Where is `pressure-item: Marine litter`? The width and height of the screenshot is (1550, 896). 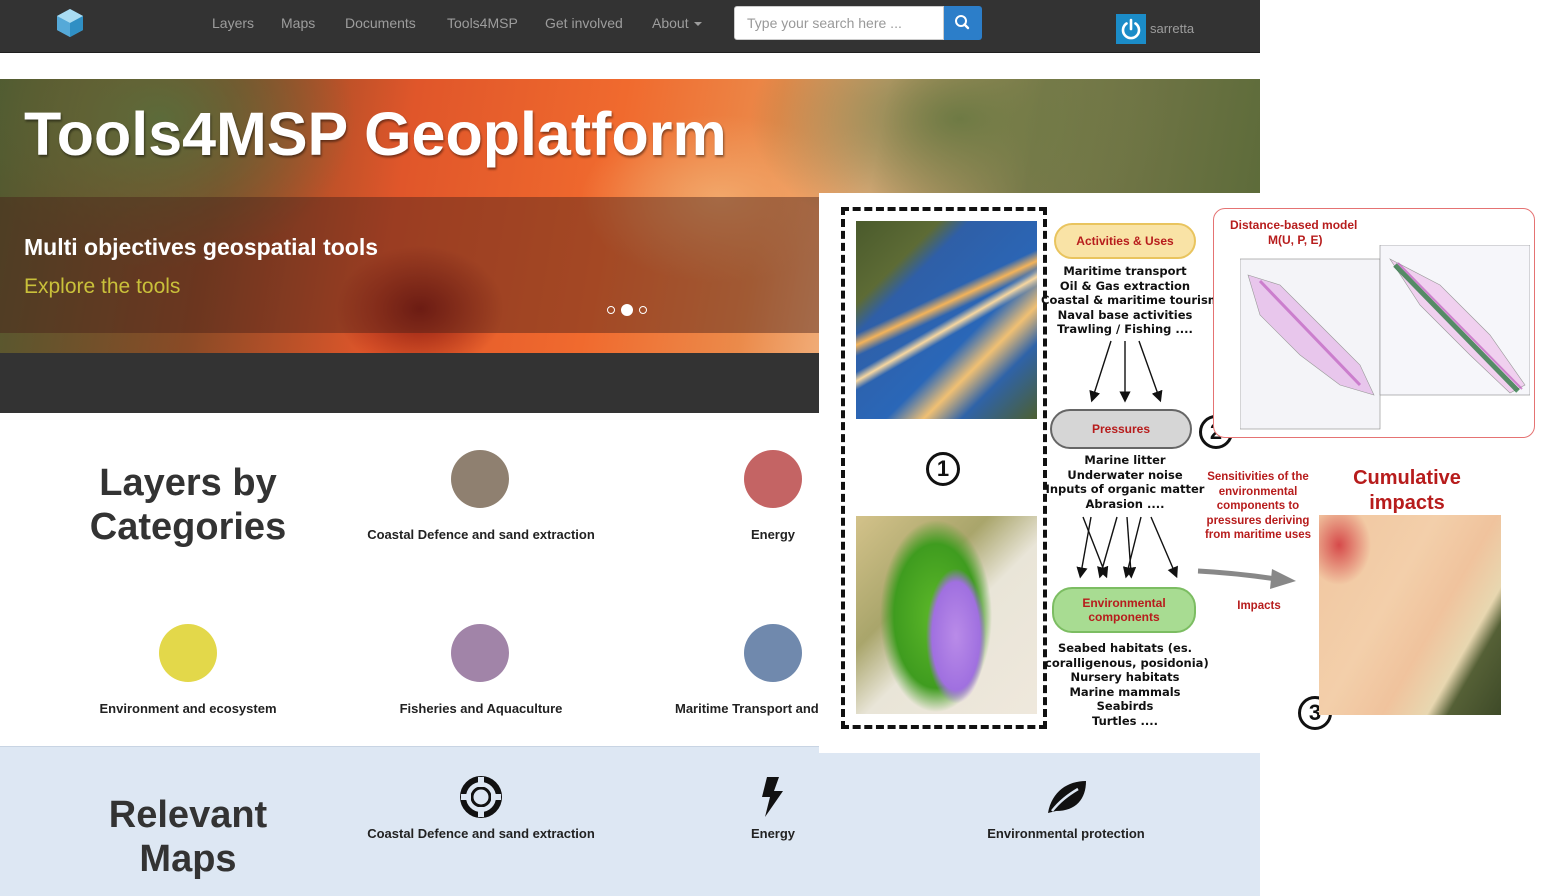
pressure-item: Marine litter is located at coordinates (1125, 460).